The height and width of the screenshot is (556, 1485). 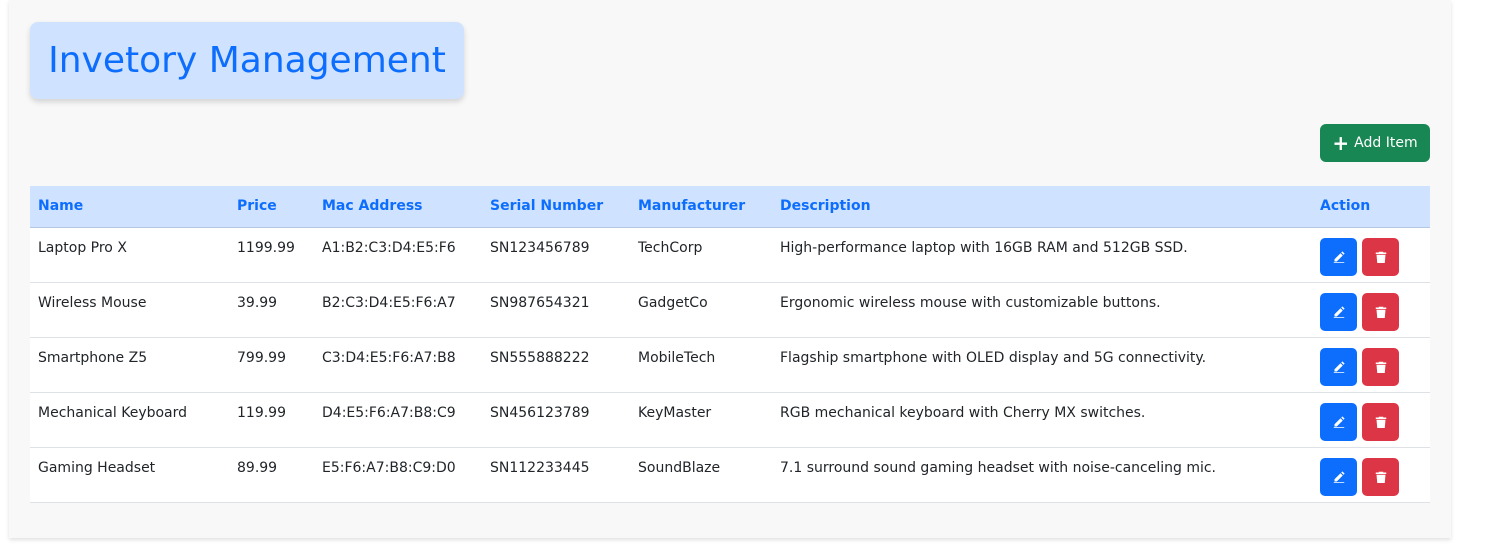 What do you see at coordinates (257, 302) in the screenshot?
I see `cell-price: 39.99` at bounding box center [257, 302].